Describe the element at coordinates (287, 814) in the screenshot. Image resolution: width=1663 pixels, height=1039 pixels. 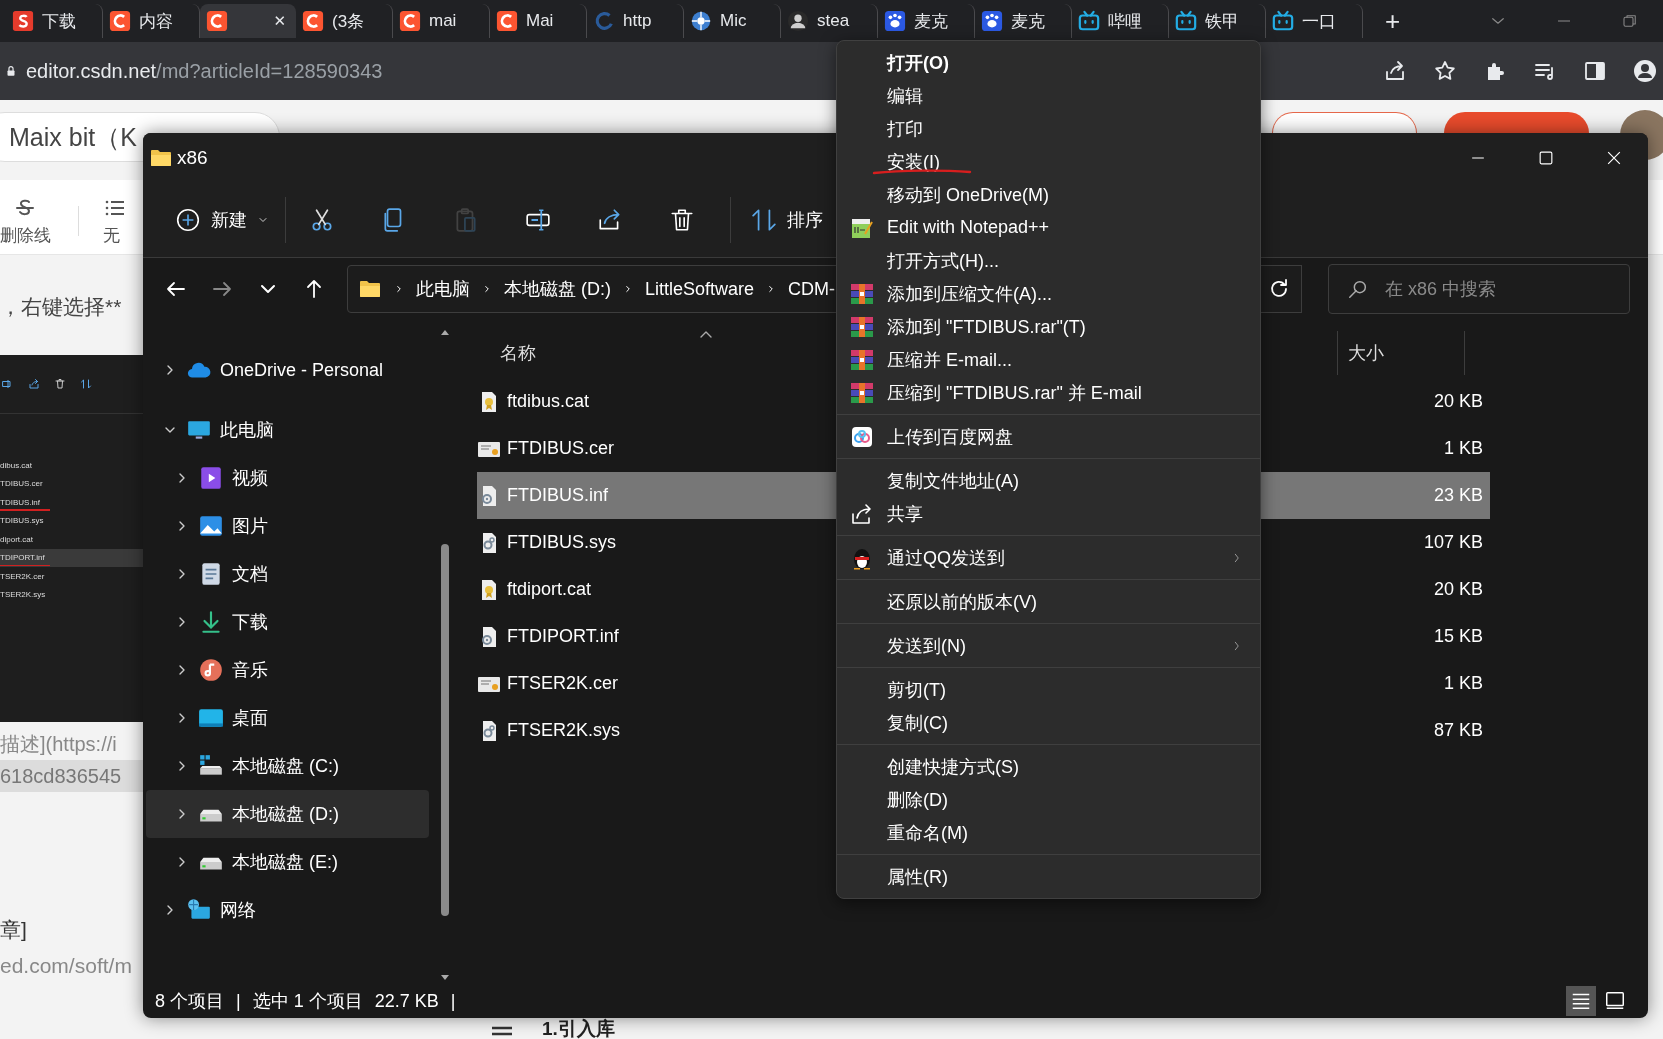
I see `tree-item: 本地磁盘 (D:)` at that location.